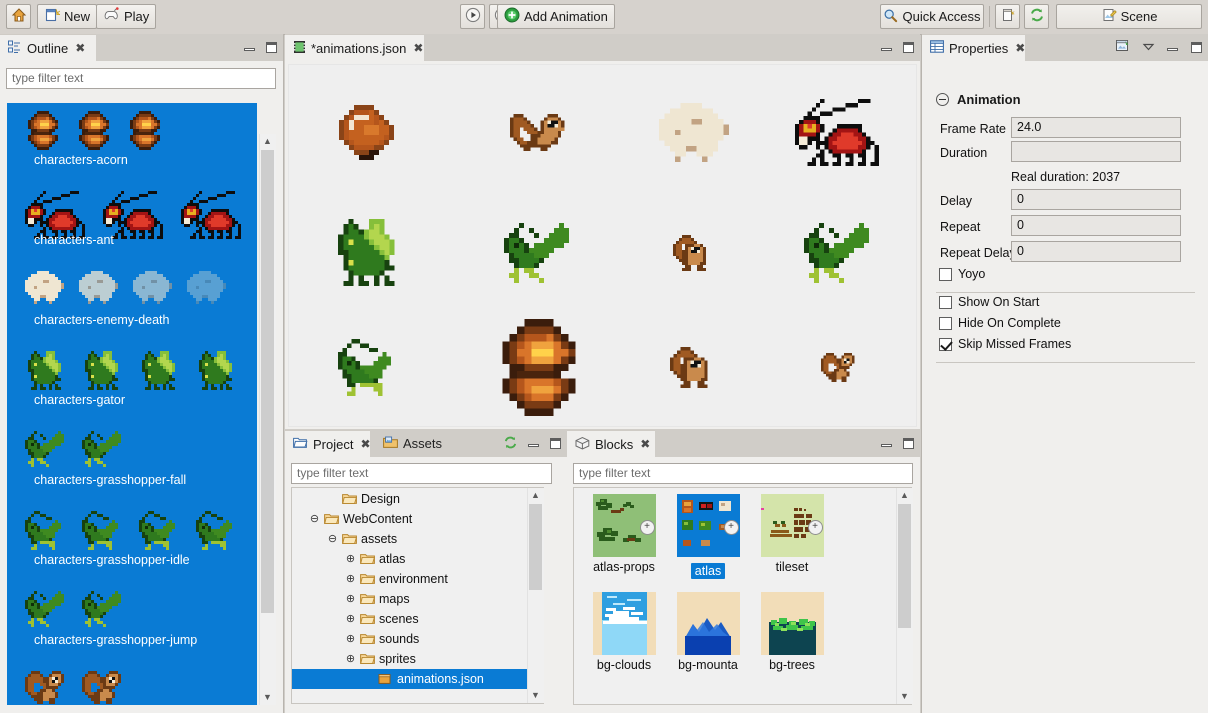 This screenshot has height=713, width=1208. I want to click on tree-item: ⊕ sprites, so click(417, 659).